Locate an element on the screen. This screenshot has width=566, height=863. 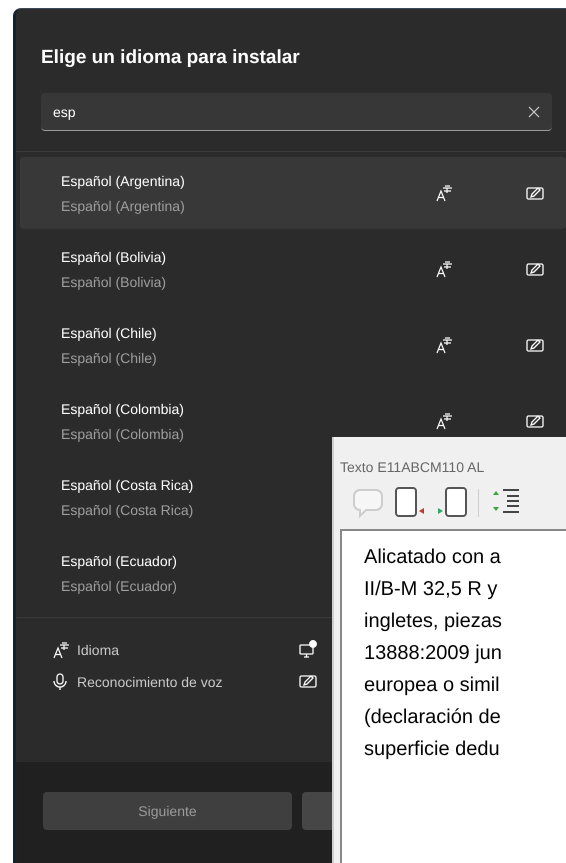
language-item: Español (Chile) Español (Chile) is located at coordinates (293, 345).